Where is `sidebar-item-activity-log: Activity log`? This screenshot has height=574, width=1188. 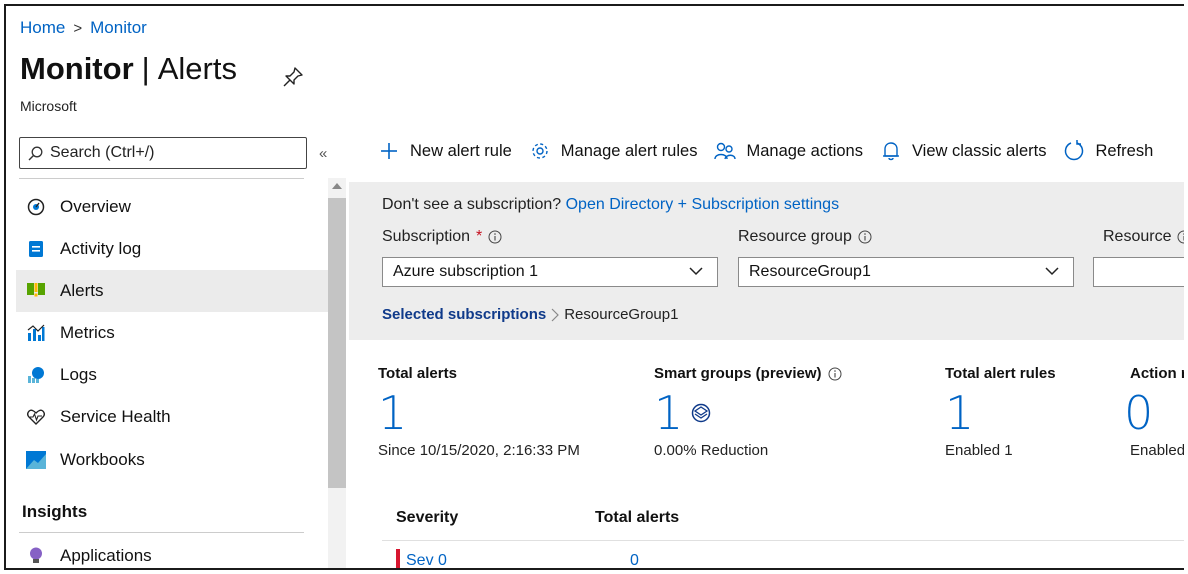
sidebar-item-activity-log: Activity log is located at coordinates (172, 249).